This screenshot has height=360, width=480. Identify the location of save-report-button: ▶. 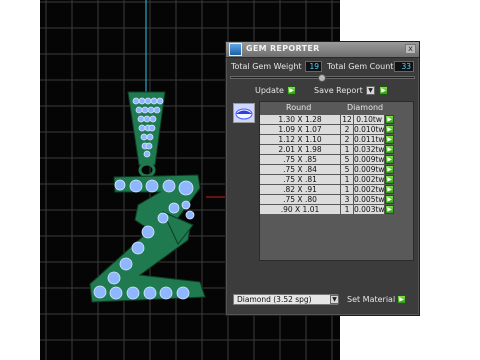
(383, 90).